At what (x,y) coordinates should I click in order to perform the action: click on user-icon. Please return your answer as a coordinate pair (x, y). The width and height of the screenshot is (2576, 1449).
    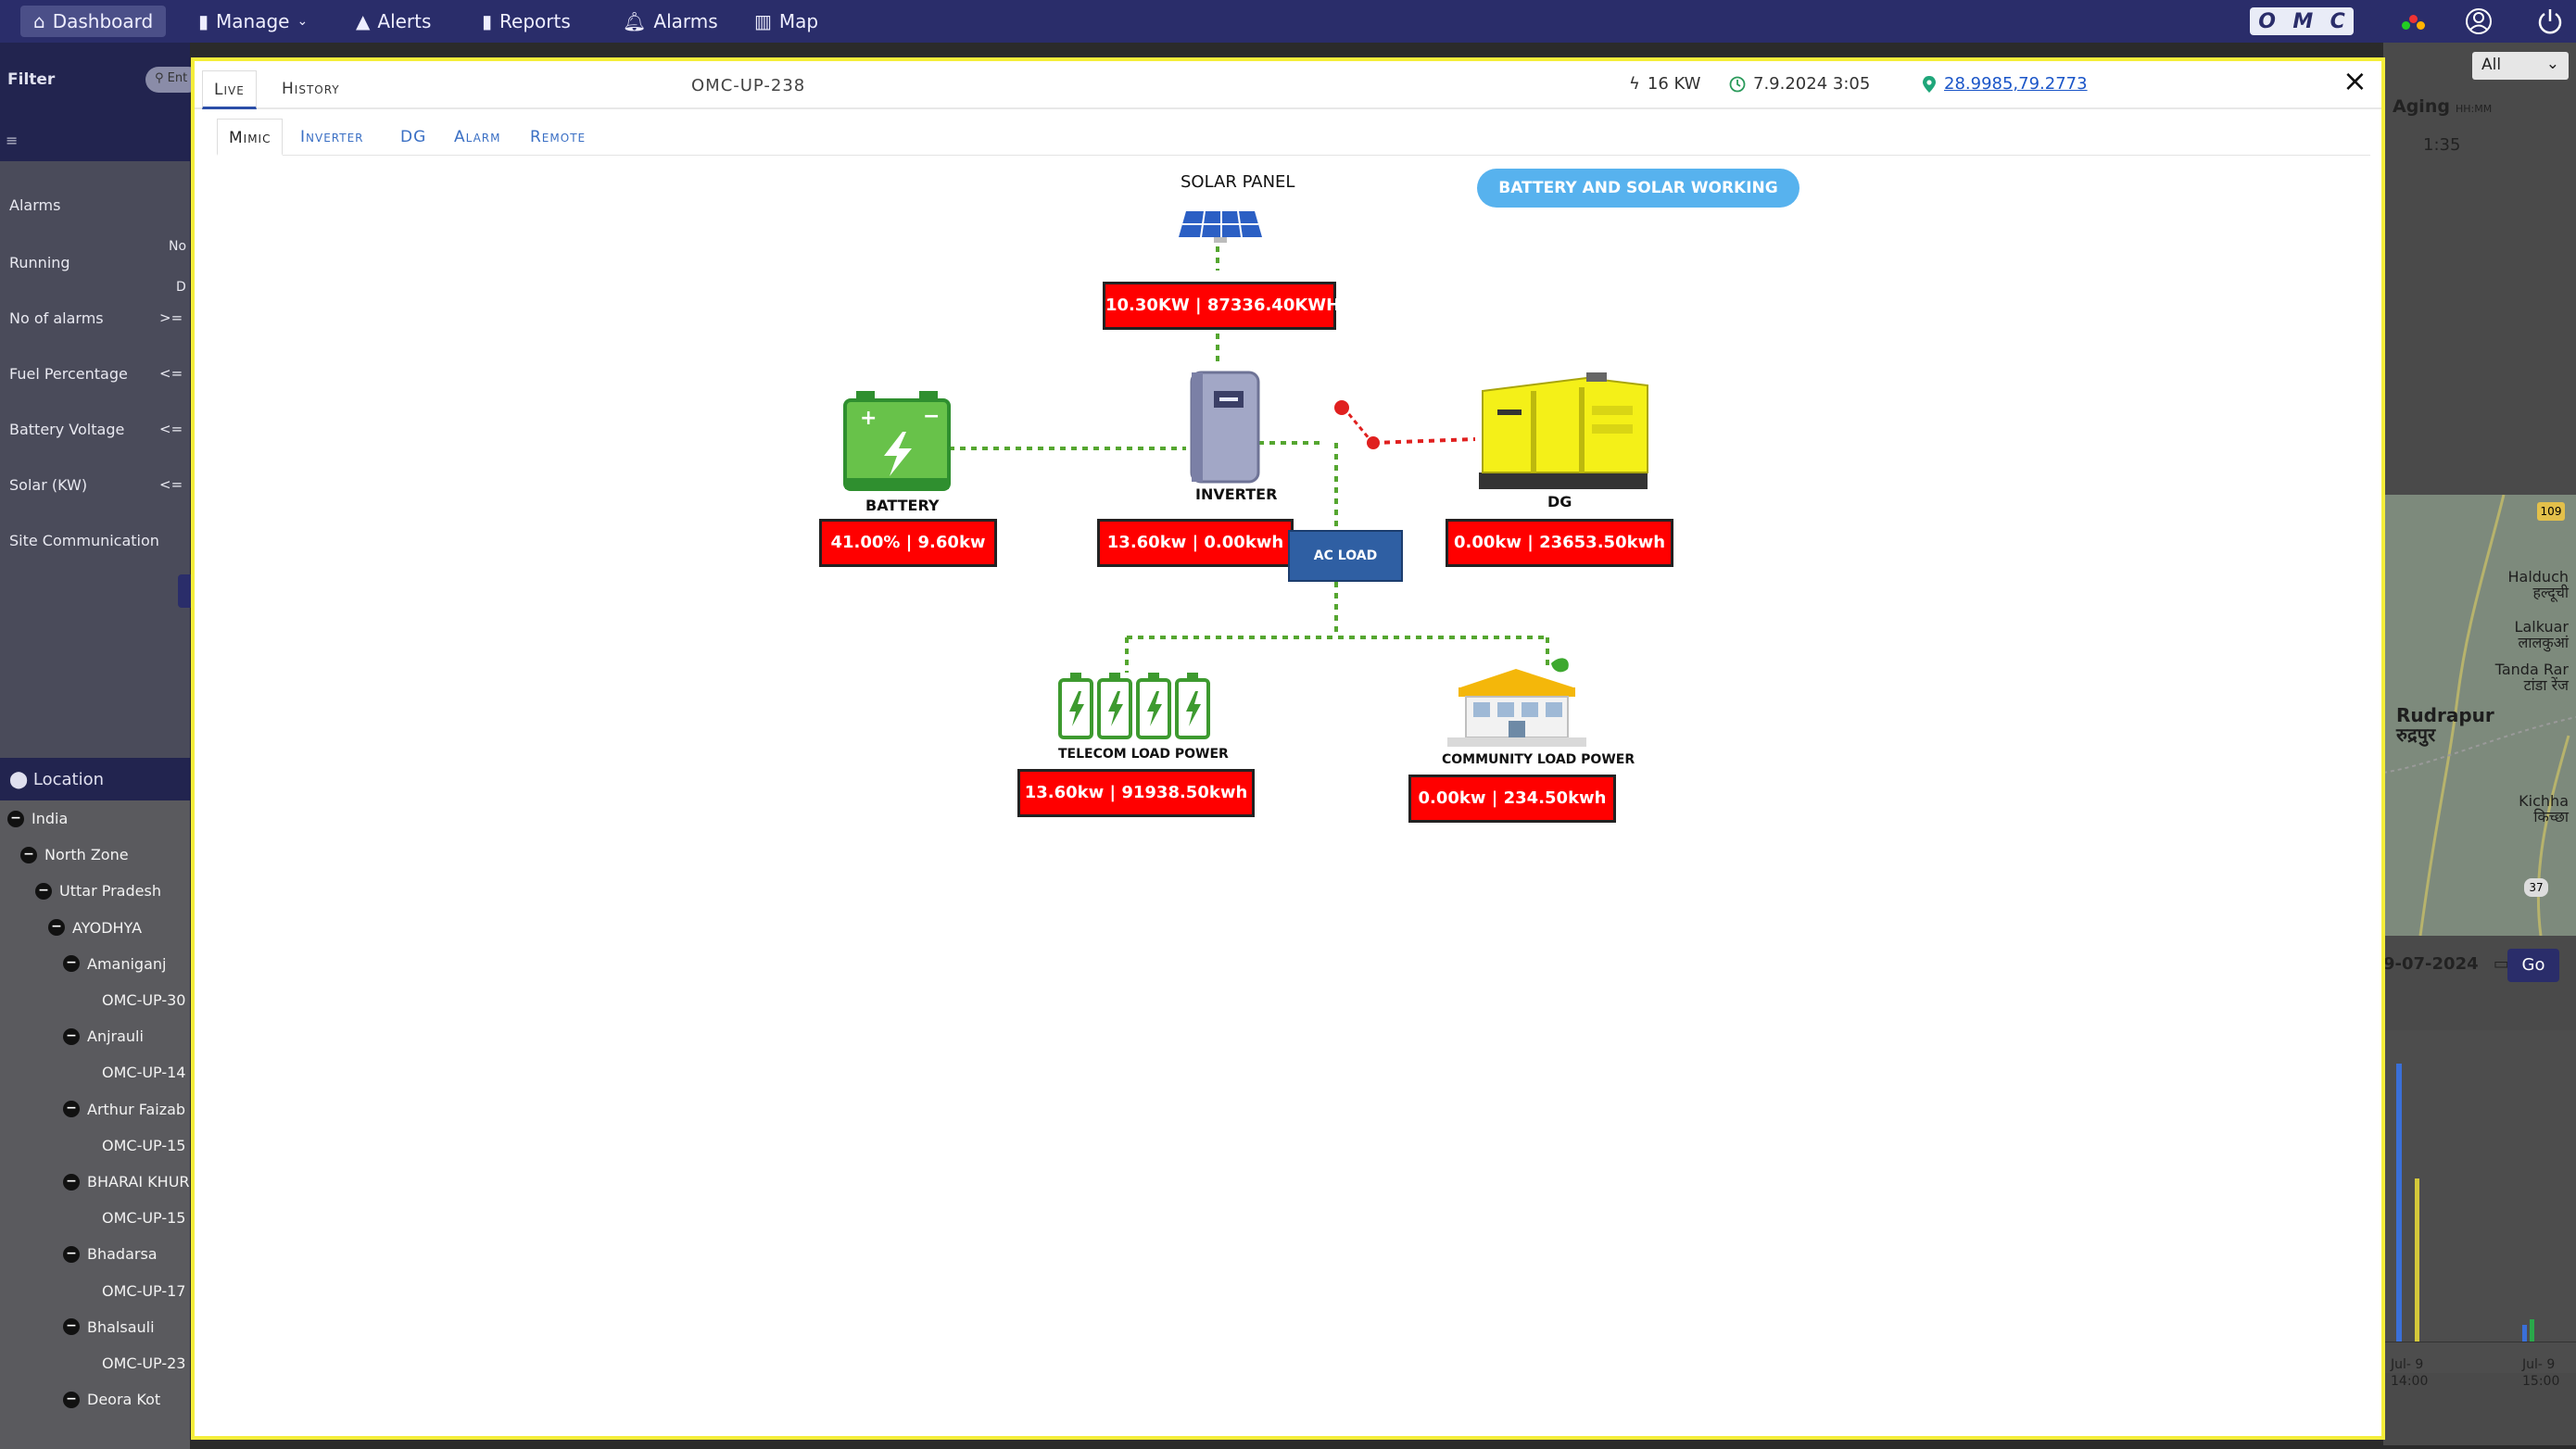
    Looking at the image, I should click on (2479, 21).